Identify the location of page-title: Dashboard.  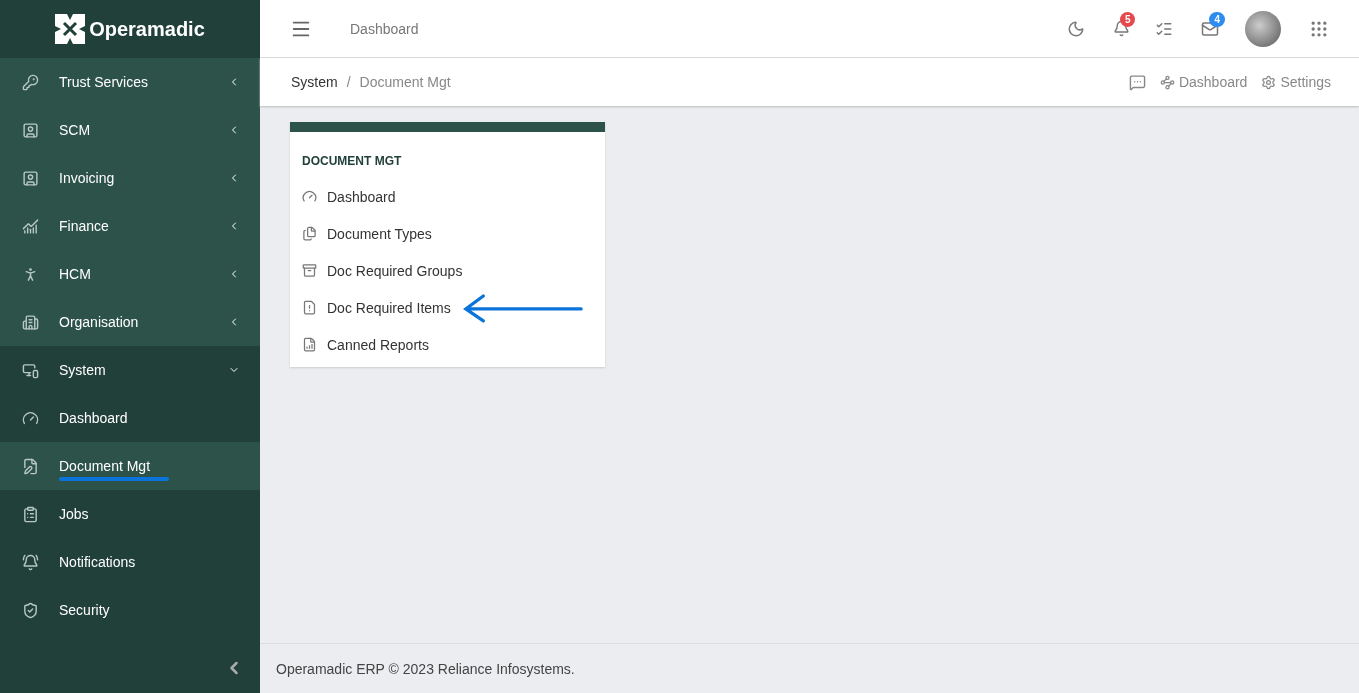
(385, 28).